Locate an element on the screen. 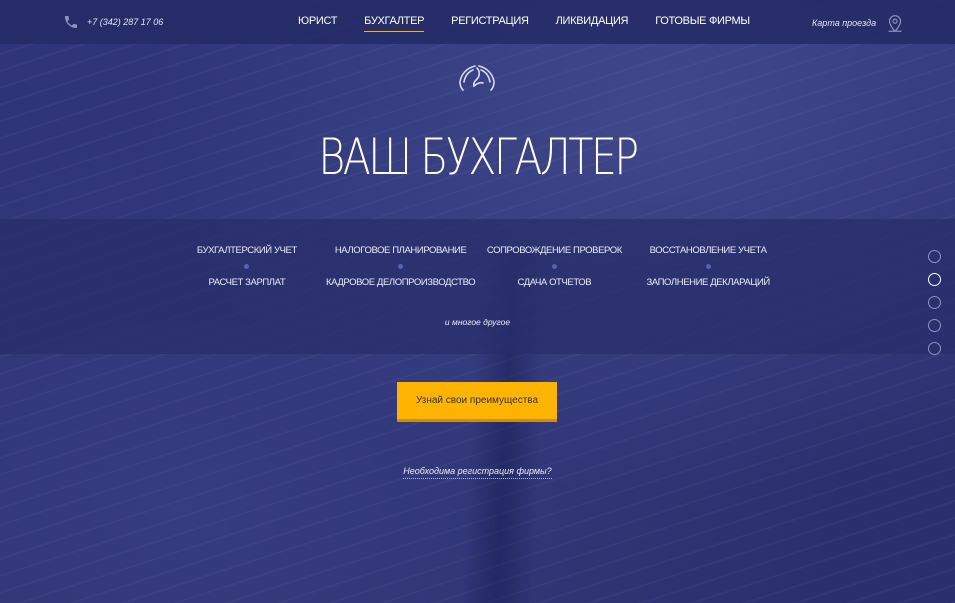 This screenshot has width=955, height=603. service-column: БУХГАЛТЕРСКИЙ УЧЕТ РАСЧЕТ ЗАРПЛАТ is located at coordinates (247, 267).